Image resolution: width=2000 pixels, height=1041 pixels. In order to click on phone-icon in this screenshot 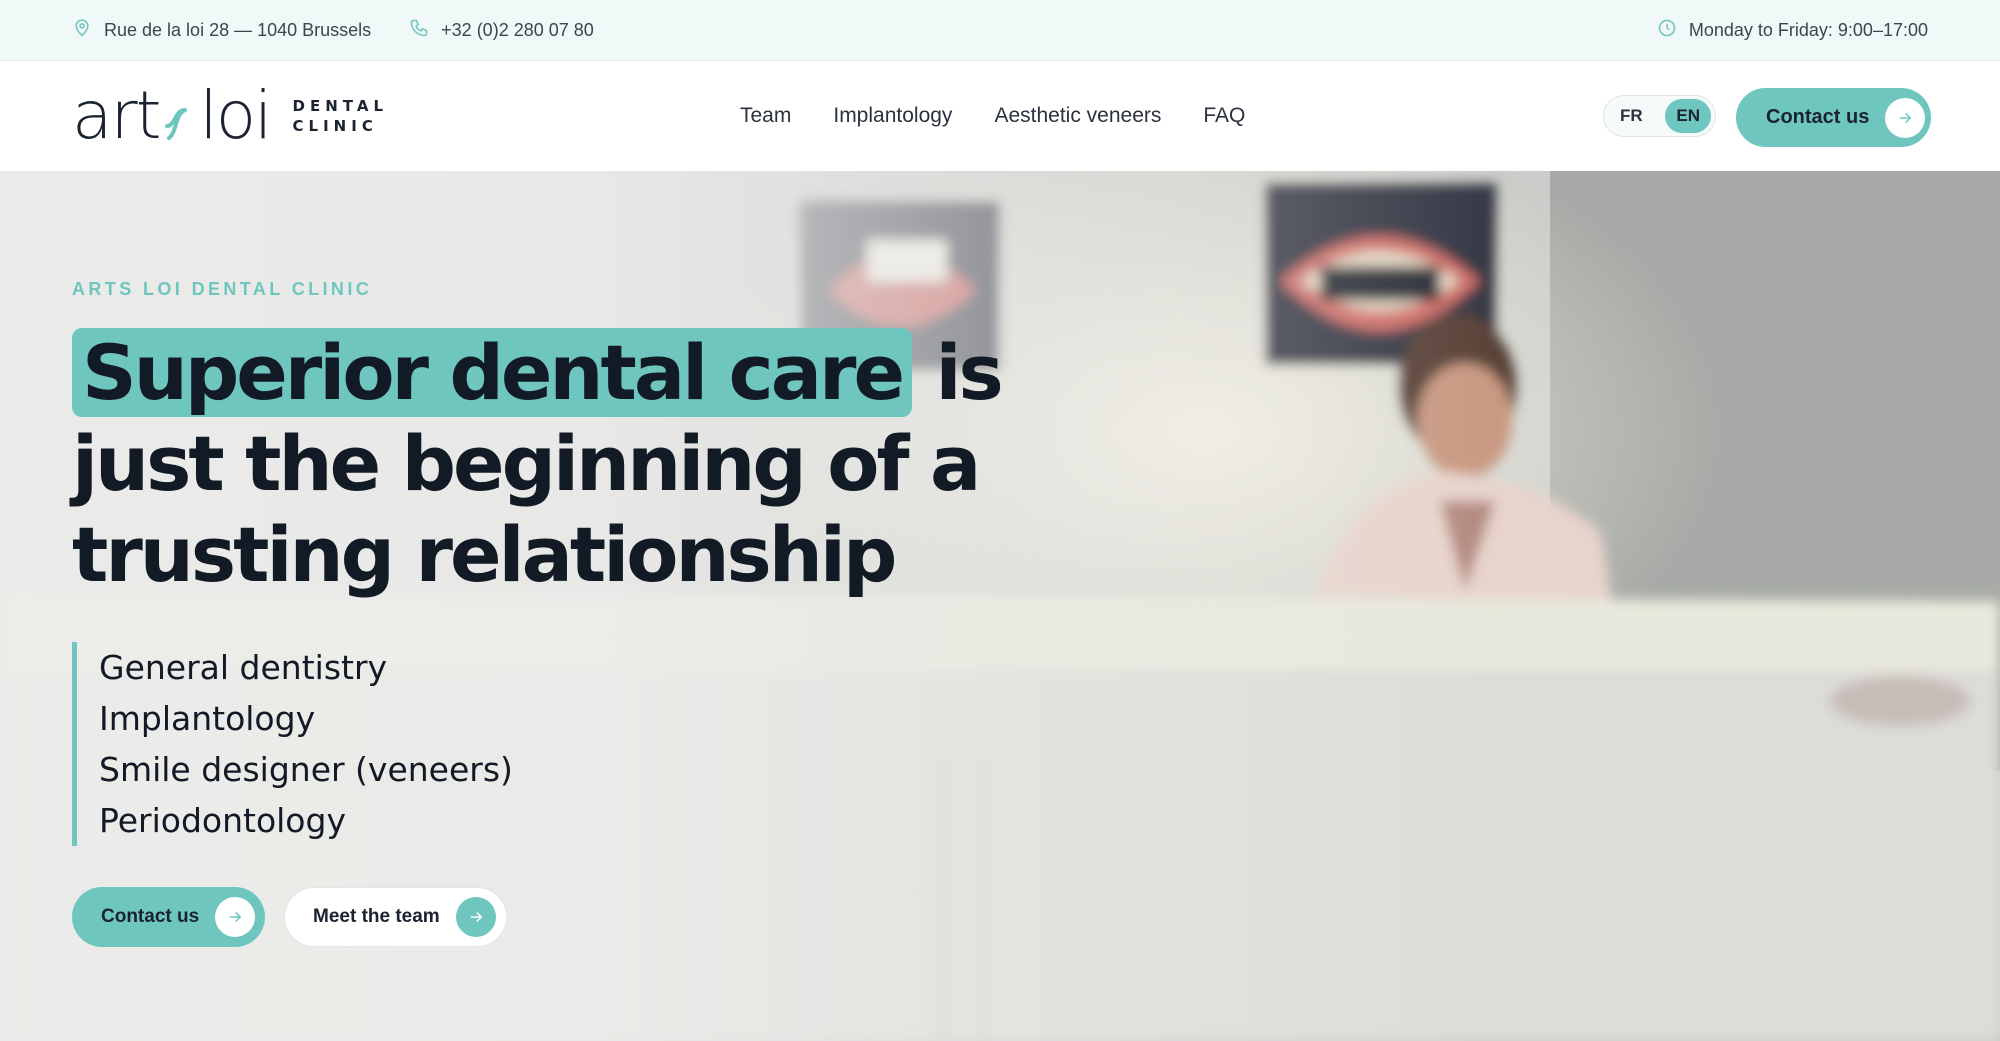, I will do `click(419, 30)`.